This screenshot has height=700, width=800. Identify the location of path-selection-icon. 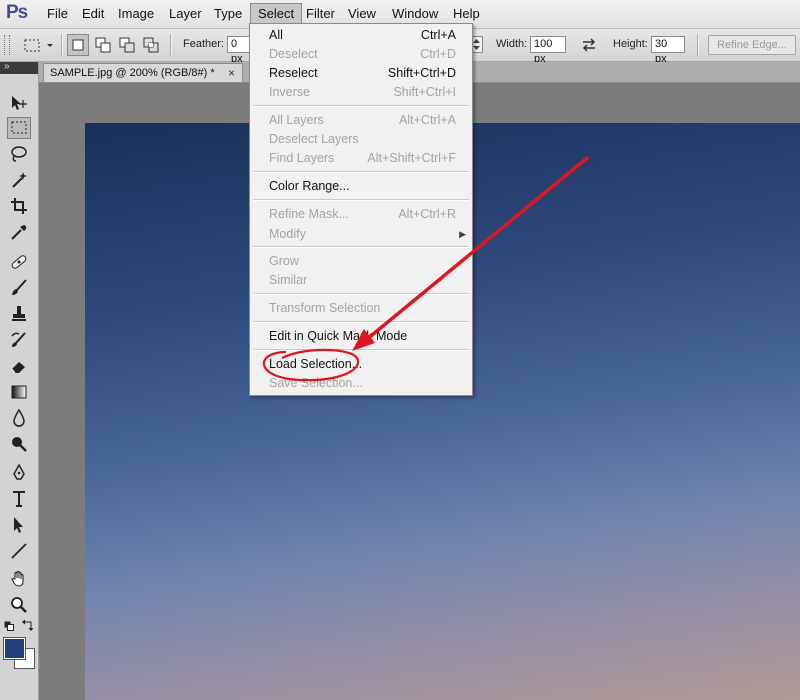
(18, 525).